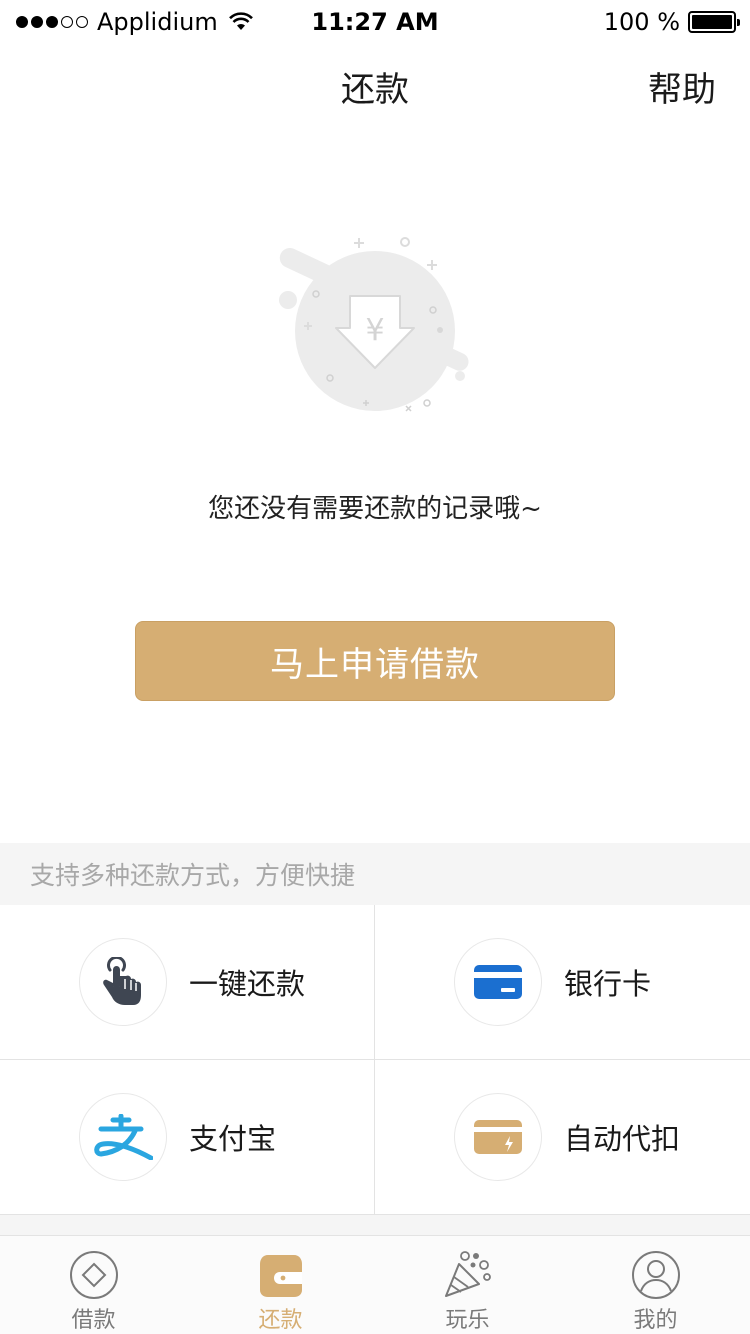 The image size is (750, 1334). What do you see at coordinates (562, 982) in the screenshot?
I see `method-bank-card: 银行卡` at bounding box center [562, 982].